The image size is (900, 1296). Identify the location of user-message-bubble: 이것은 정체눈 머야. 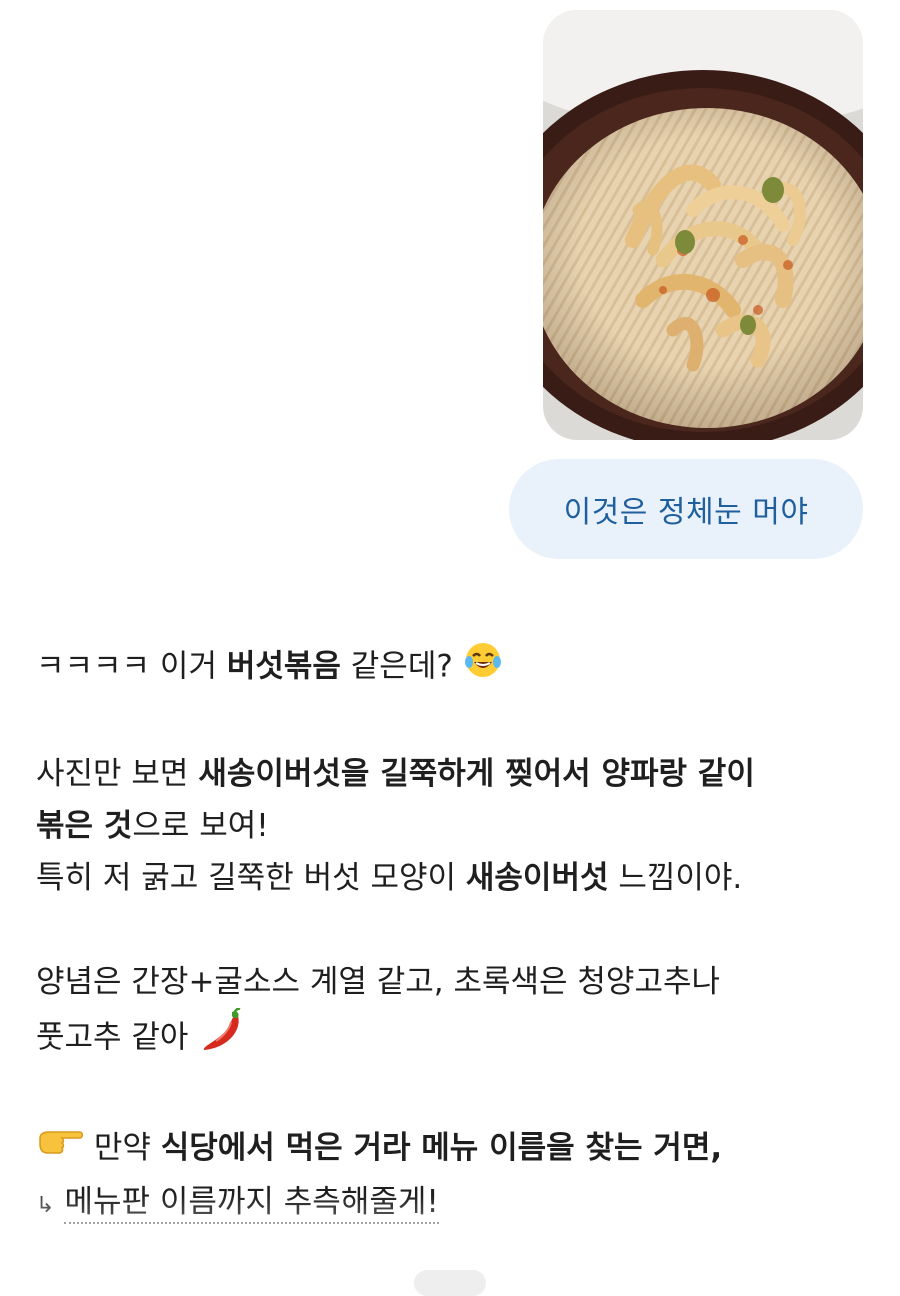
(686, 509).